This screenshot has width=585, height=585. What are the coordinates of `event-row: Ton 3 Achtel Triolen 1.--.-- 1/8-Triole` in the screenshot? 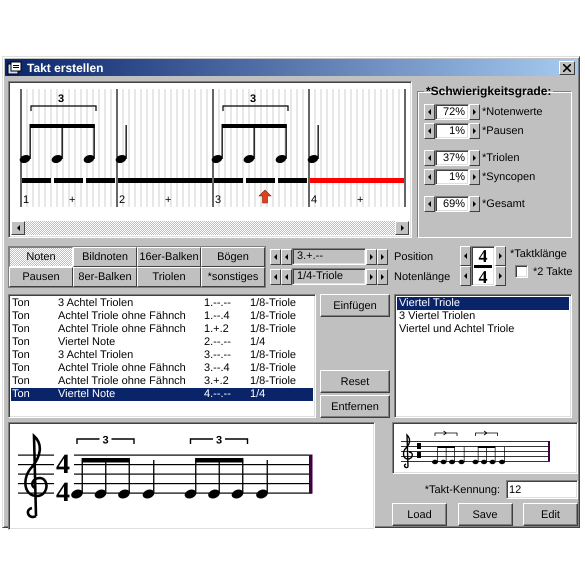 It's located at (162, 303).